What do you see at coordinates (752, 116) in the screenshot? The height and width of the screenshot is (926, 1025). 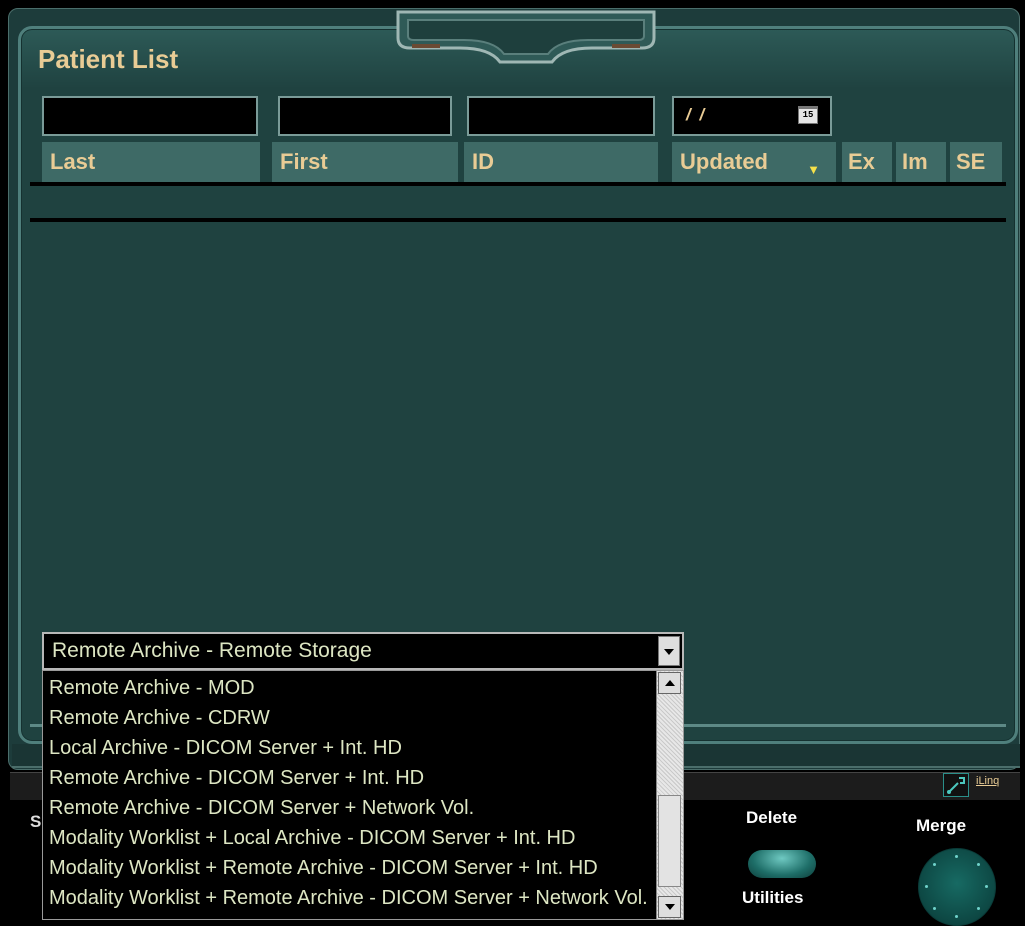 I see `date-filter: / / 15` at bounding box center [752, 116].